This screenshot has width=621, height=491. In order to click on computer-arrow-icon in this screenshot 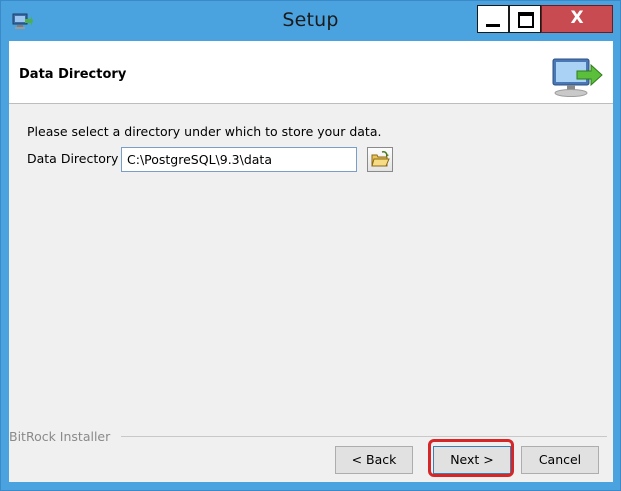, I will do `click(577, 77)`.